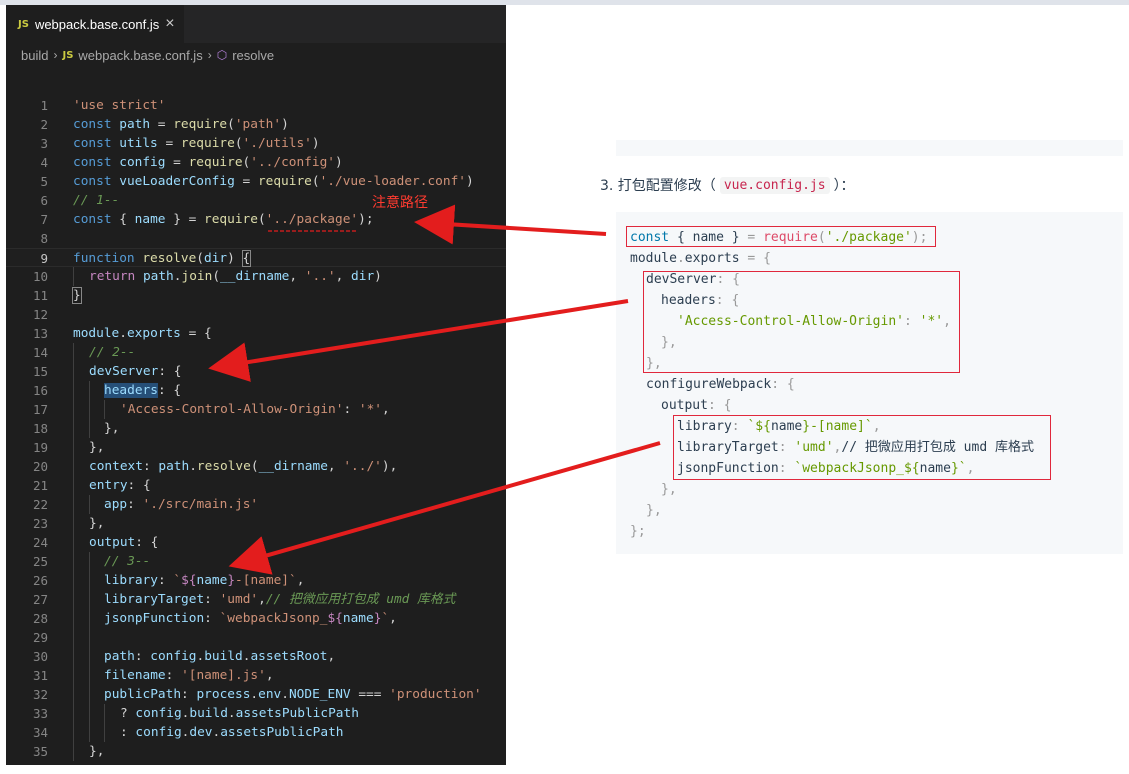  What do you see at coordinates (223, 694) in the screenshot?
I see `identifier: process` at bounding box center [223, 694].